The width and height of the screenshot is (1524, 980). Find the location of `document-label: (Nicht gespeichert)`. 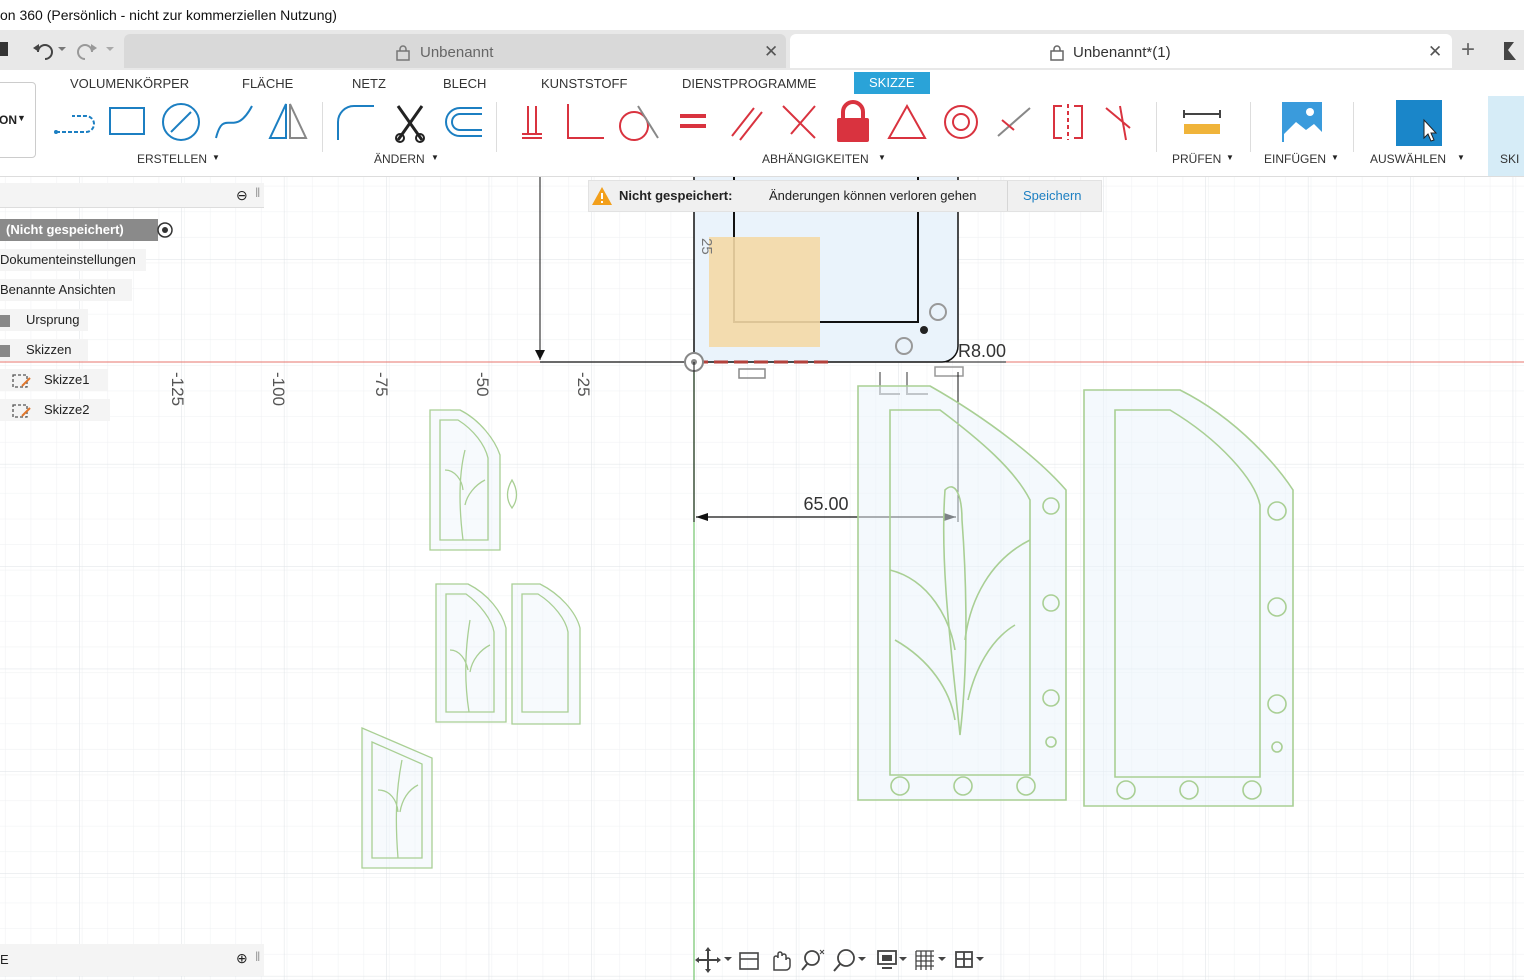

document-label: (Nicht gespeichert) is located at coordinates (65, 229).